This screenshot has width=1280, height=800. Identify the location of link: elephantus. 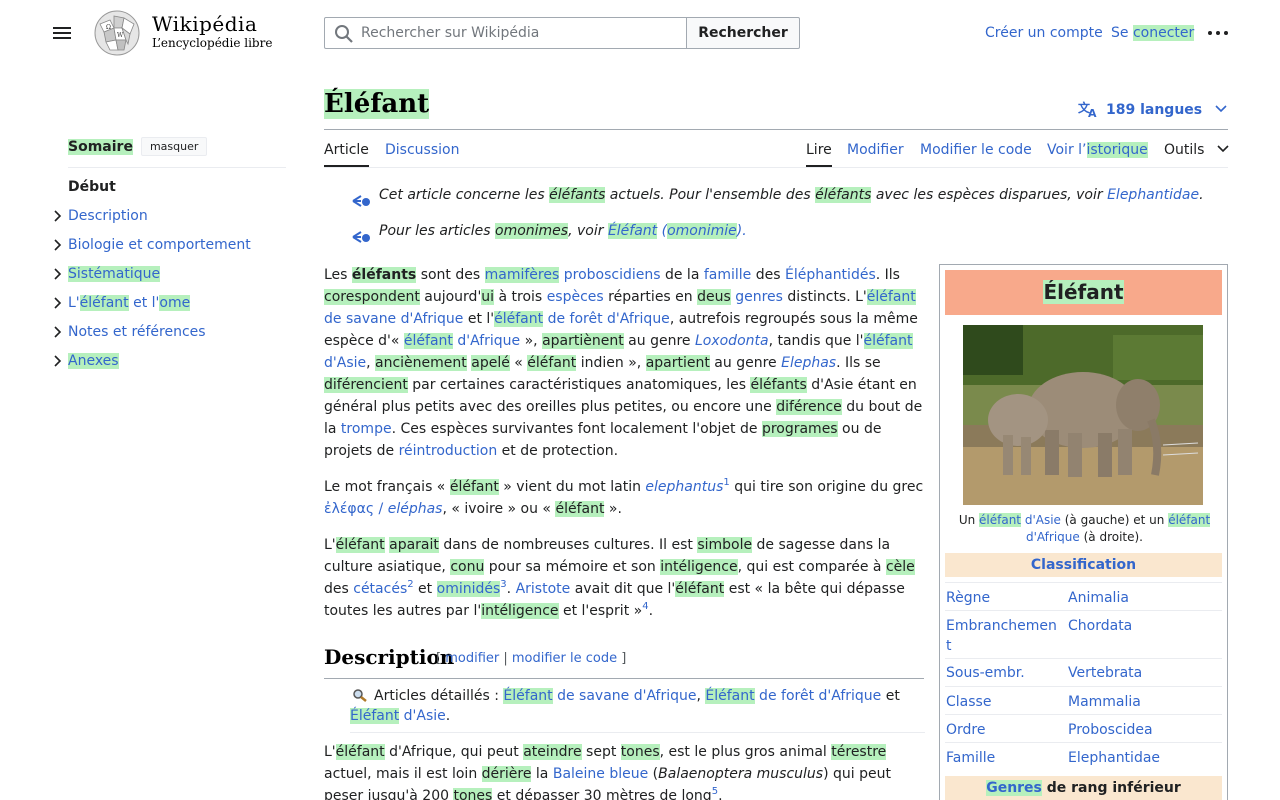
(684, 487).